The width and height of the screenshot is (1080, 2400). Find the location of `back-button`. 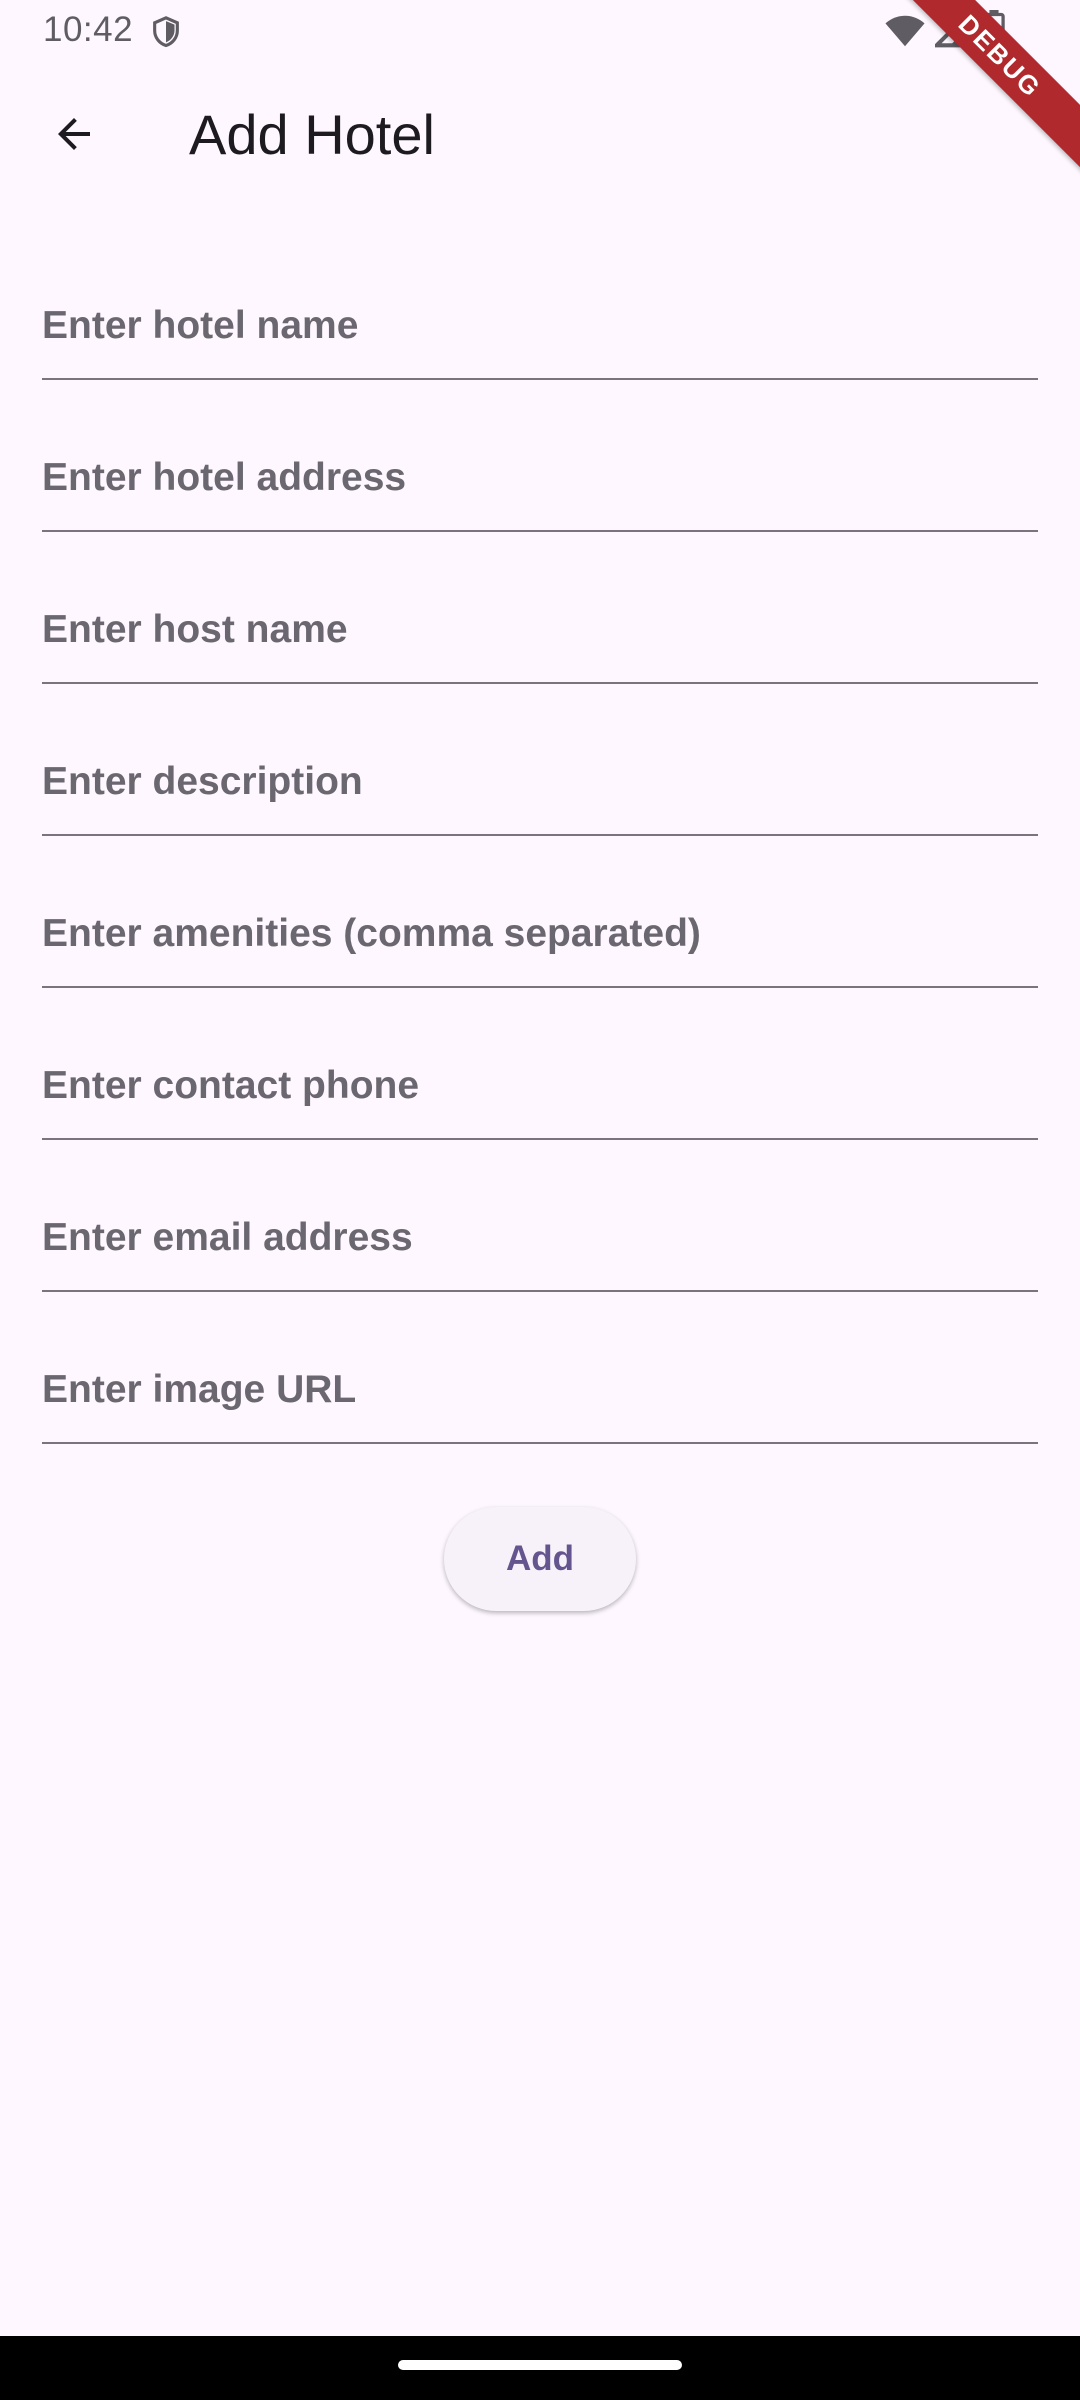

back-button is located at coordinates (74, 136).